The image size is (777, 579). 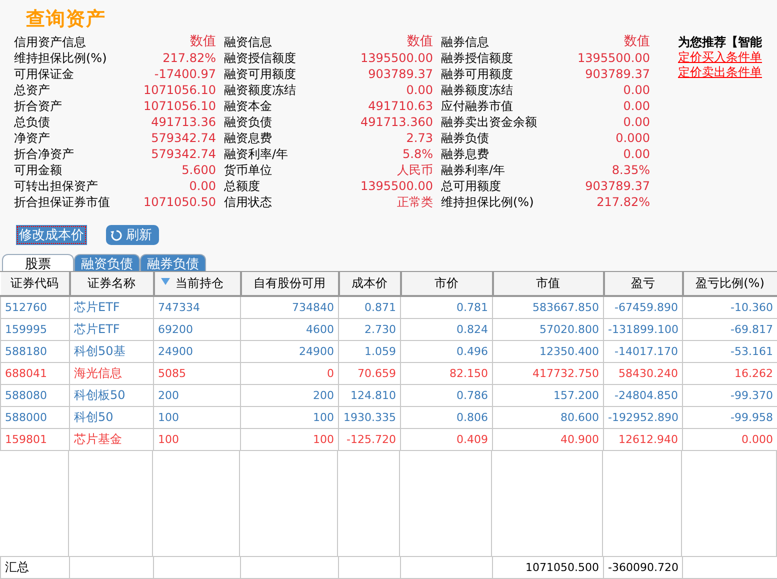 What do you see at coordinates (446, 284) in the screenshot?
I see `column-header: 市价` at bounding box center [446, 284].